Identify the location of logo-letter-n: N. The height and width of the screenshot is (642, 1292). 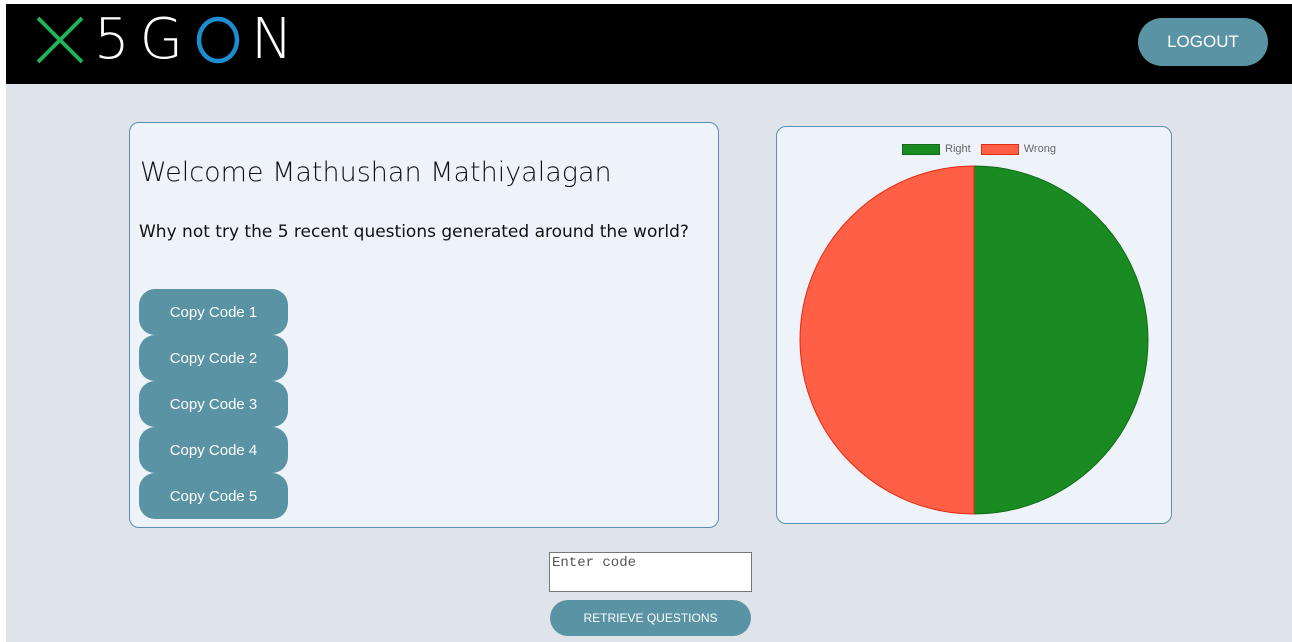
(277, 39).